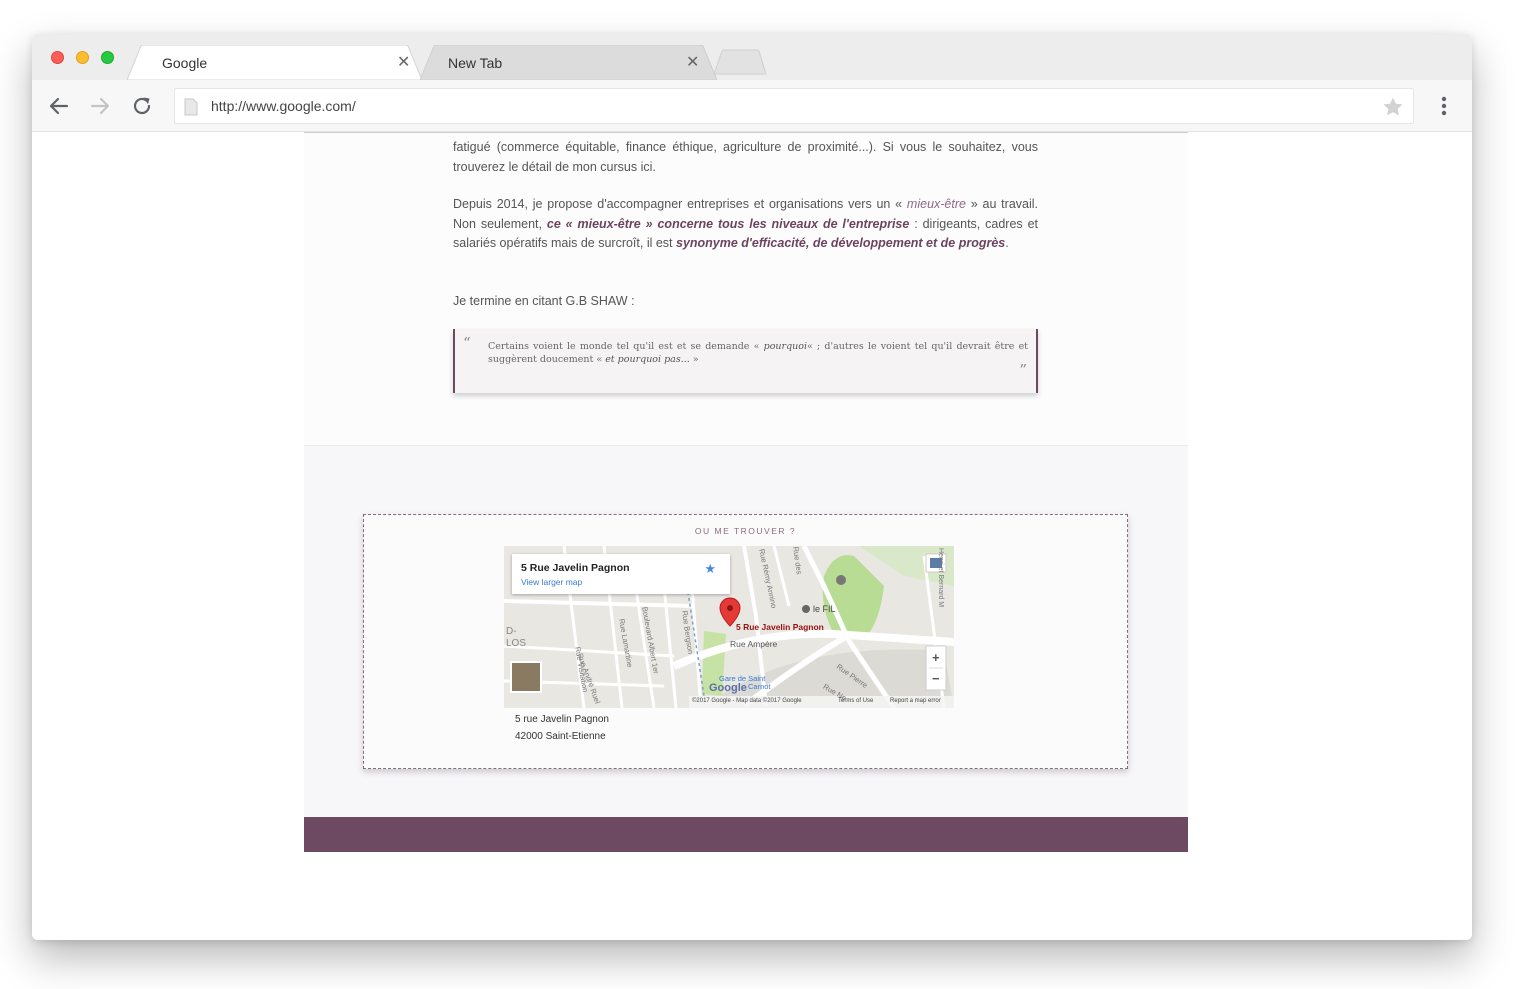 The height and width of the screenshot is (989, 1521). What do you see at coordinates (855, 701) in the screenshot?
I see `map-terms-link: Terms of Use` at bounding box center [855, 701].